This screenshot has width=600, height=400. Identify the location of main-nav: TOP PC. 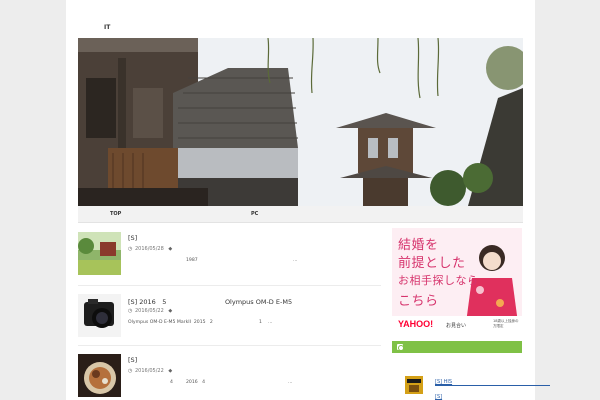
(300, 214).